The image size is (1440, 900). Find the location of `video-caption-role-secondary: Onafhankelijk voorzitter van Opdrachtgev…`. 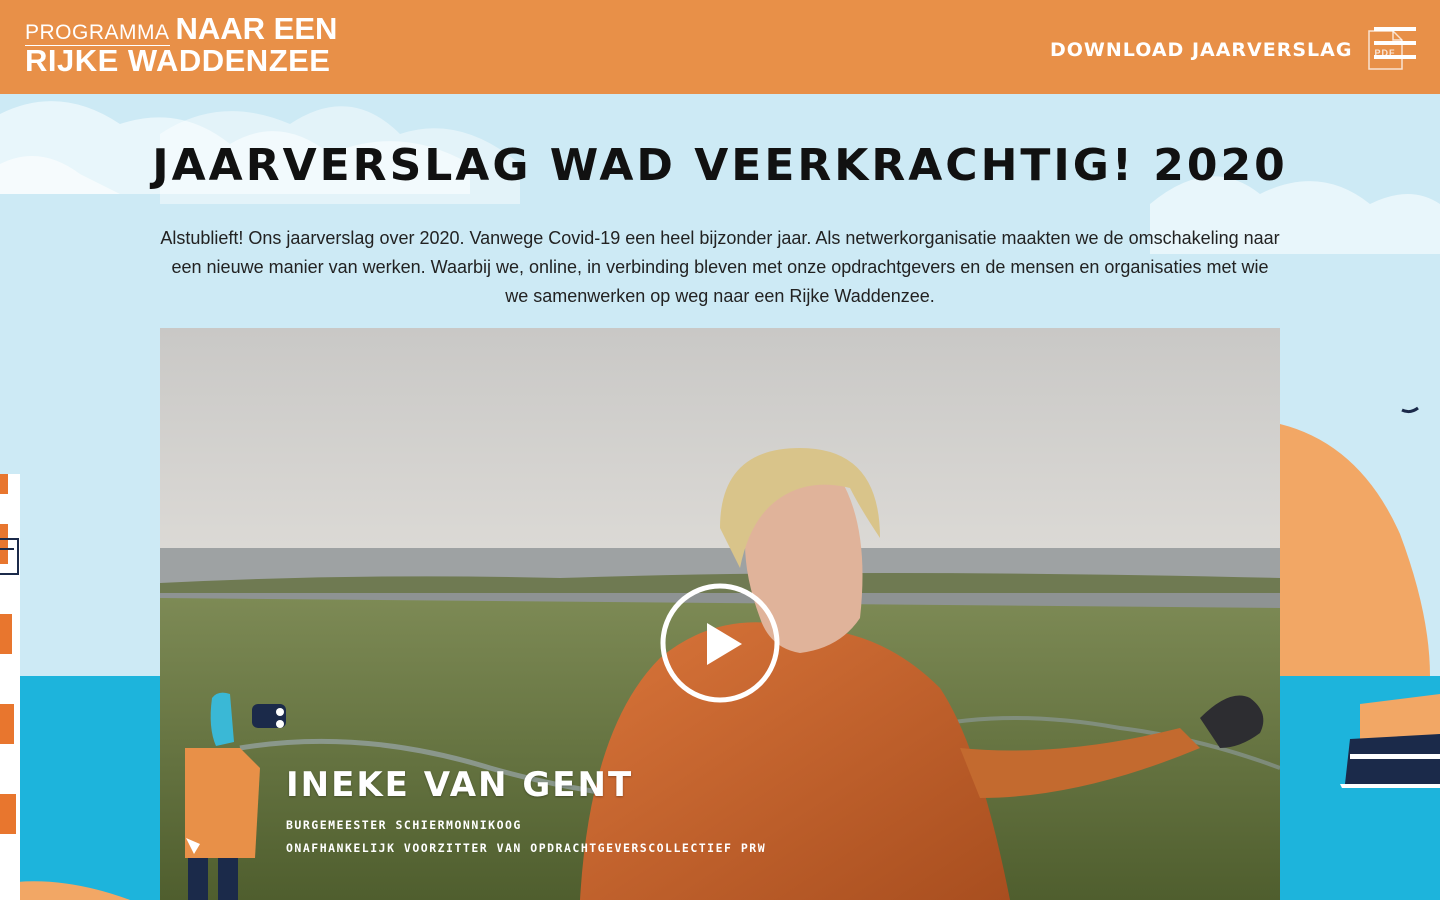

video-caption-role-secondary: Onafhankelijk voorzitter van Opdrachtgev… is located at coordinates (526, 848).